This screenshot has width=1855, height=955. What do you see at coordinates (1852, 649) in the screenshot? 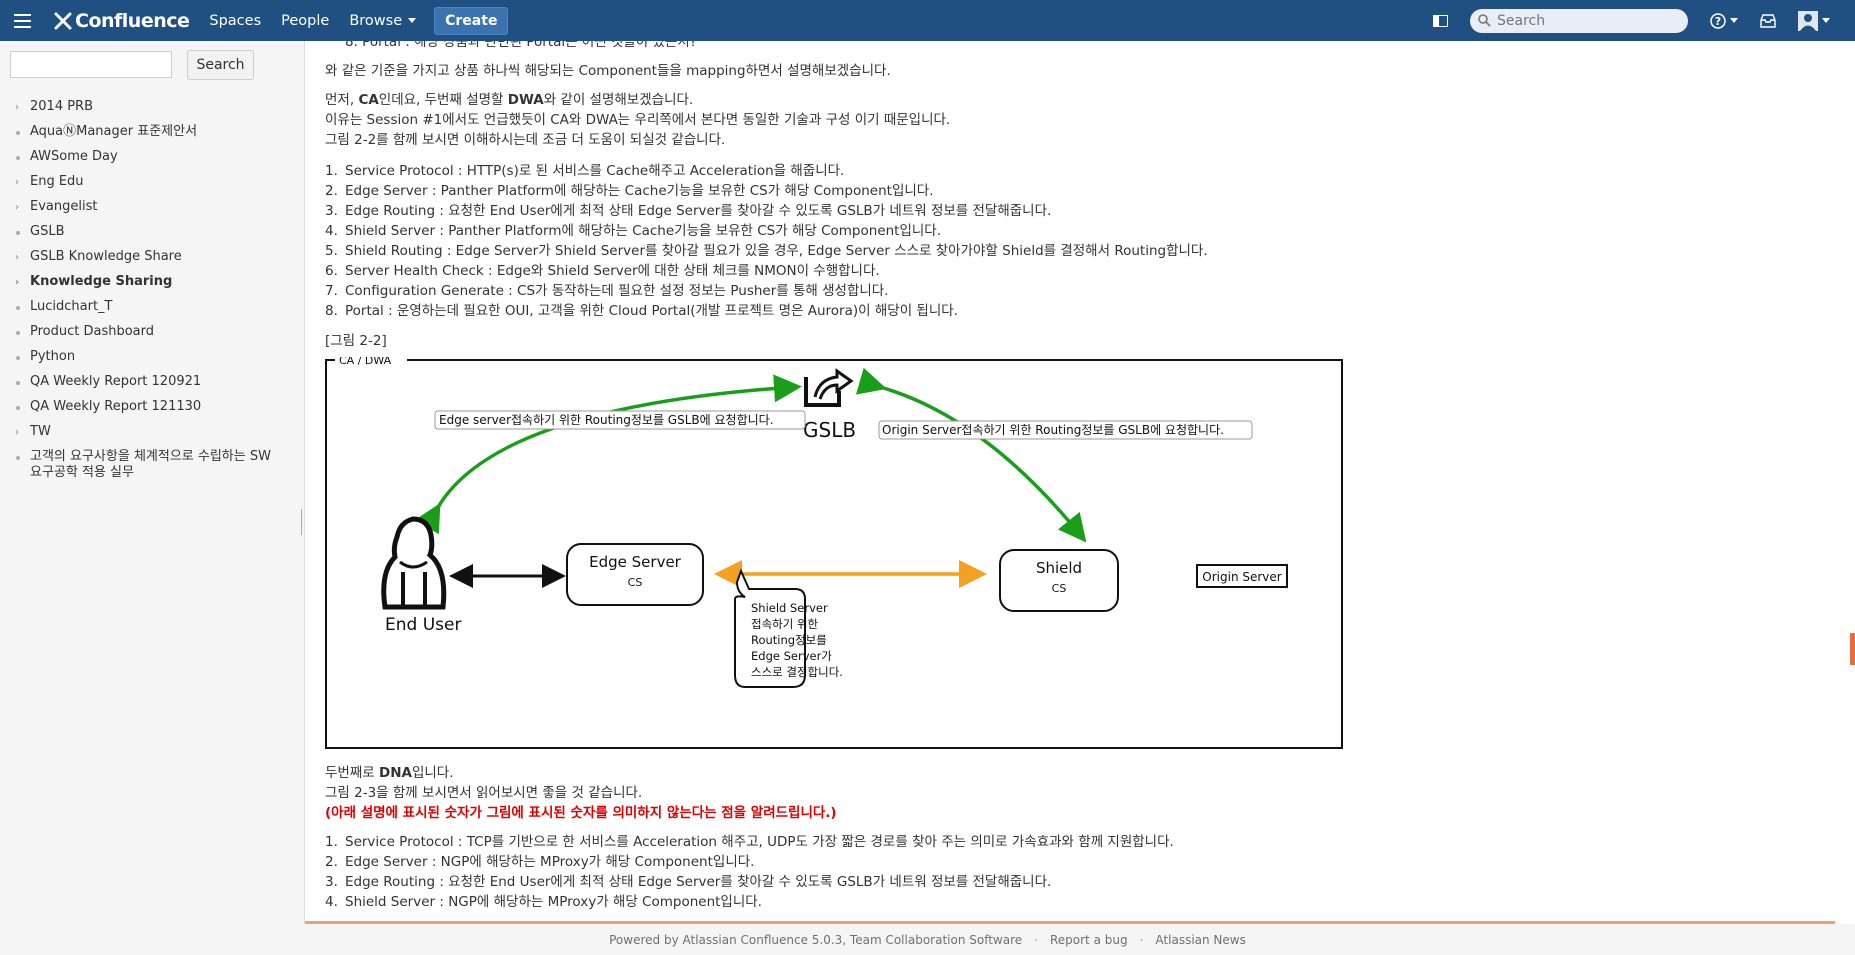
I see `scrollbar-thumb` at bounding box center [1852, 649].